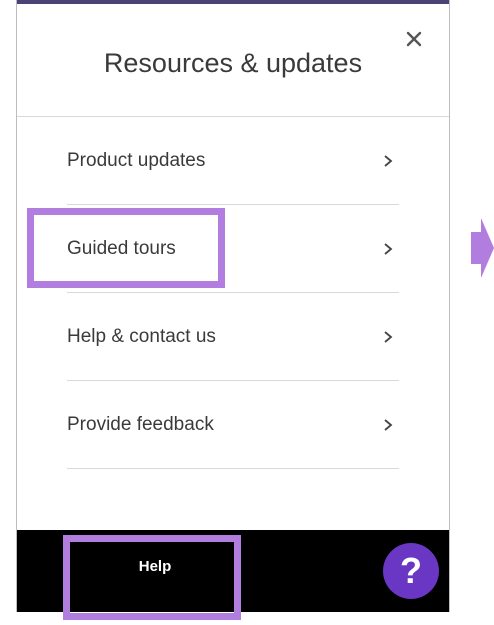  Describe the element at coordinates (233, 337) in the screenshot. I see `menu-item-help-contact: Help & contact us` at that location.